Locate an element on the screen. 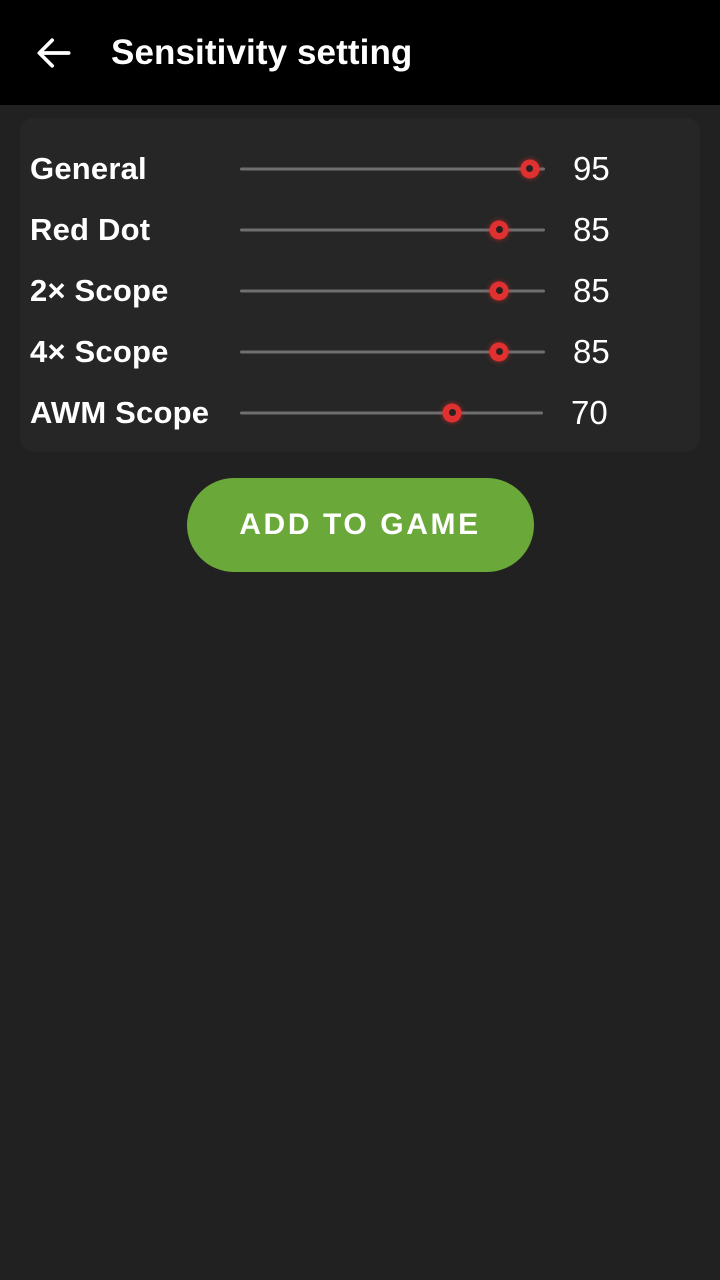 This screenshot has width=720, height=1280. sensitivity-label-red-dot: Red Dot is located at coordinates (90, 229).